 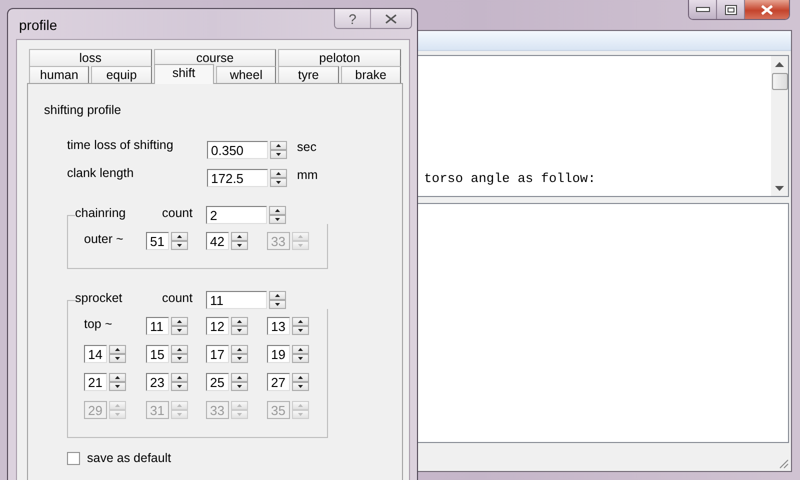 What do you see at coordinates (779, 64) in the screenshot?
I see `scroll-up-icon` at bounding box center [779, 64].